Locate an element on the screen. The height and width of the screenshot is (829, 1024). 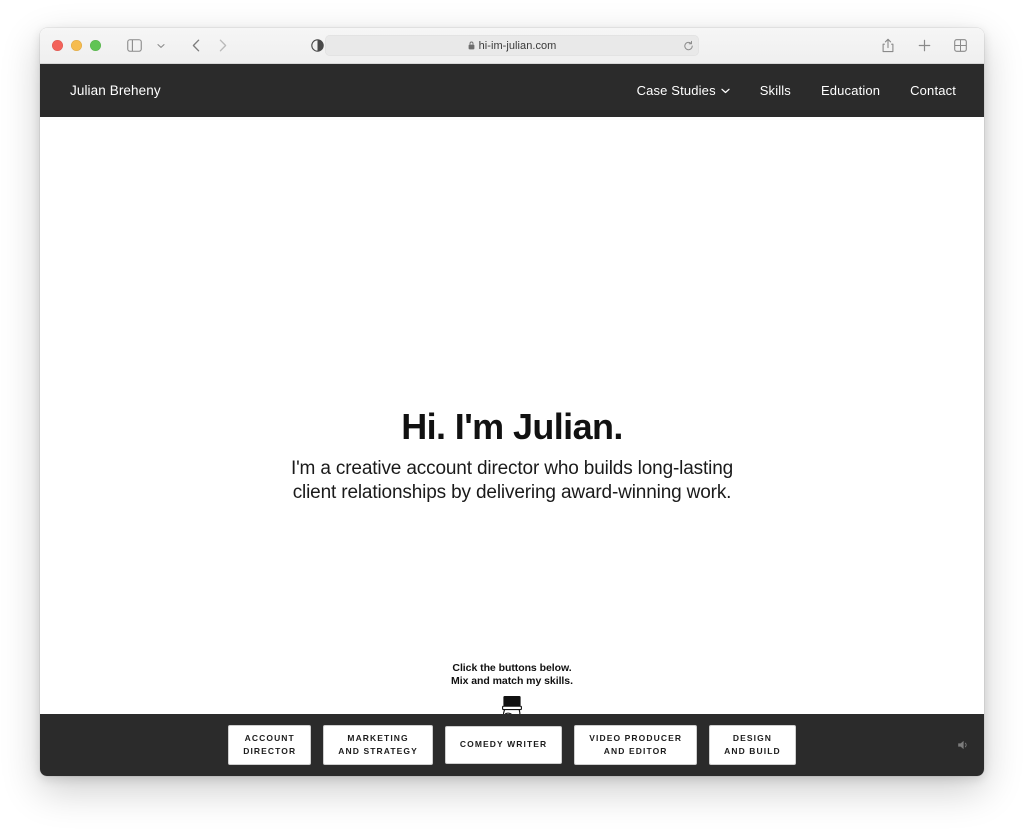
skill-button-line-2: AND BUILD is located at coordinates (752, 751).